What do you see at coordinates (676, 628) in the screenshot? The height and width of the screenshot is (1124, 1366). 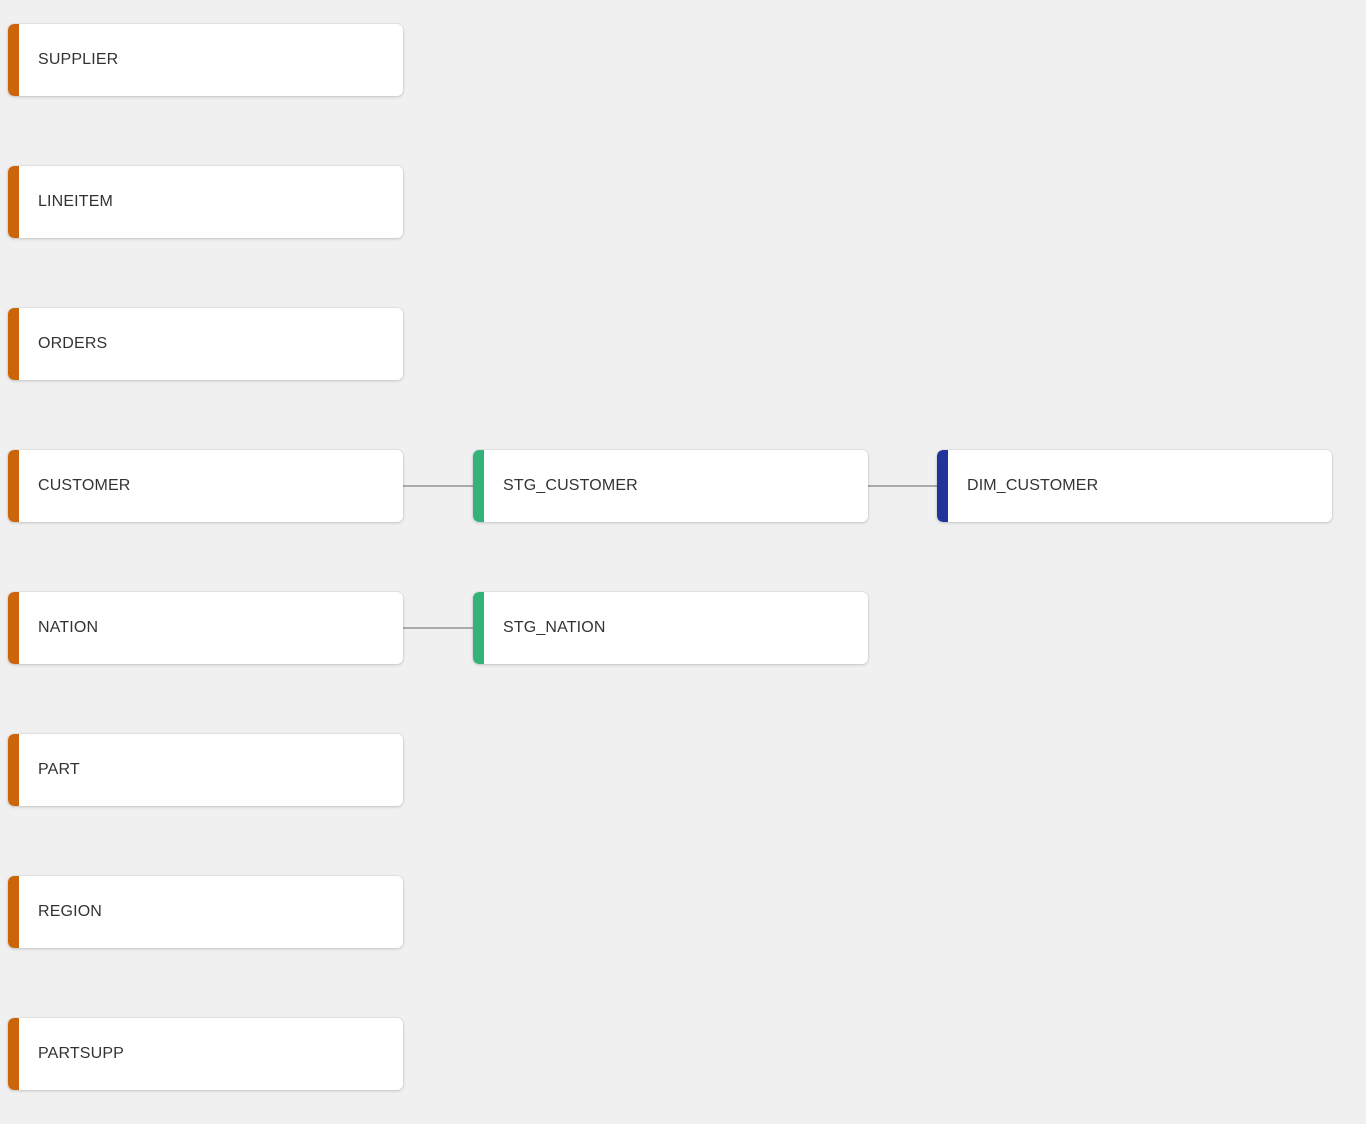 I see `node-body: STG_NATION` at bounding box center [676, 628].